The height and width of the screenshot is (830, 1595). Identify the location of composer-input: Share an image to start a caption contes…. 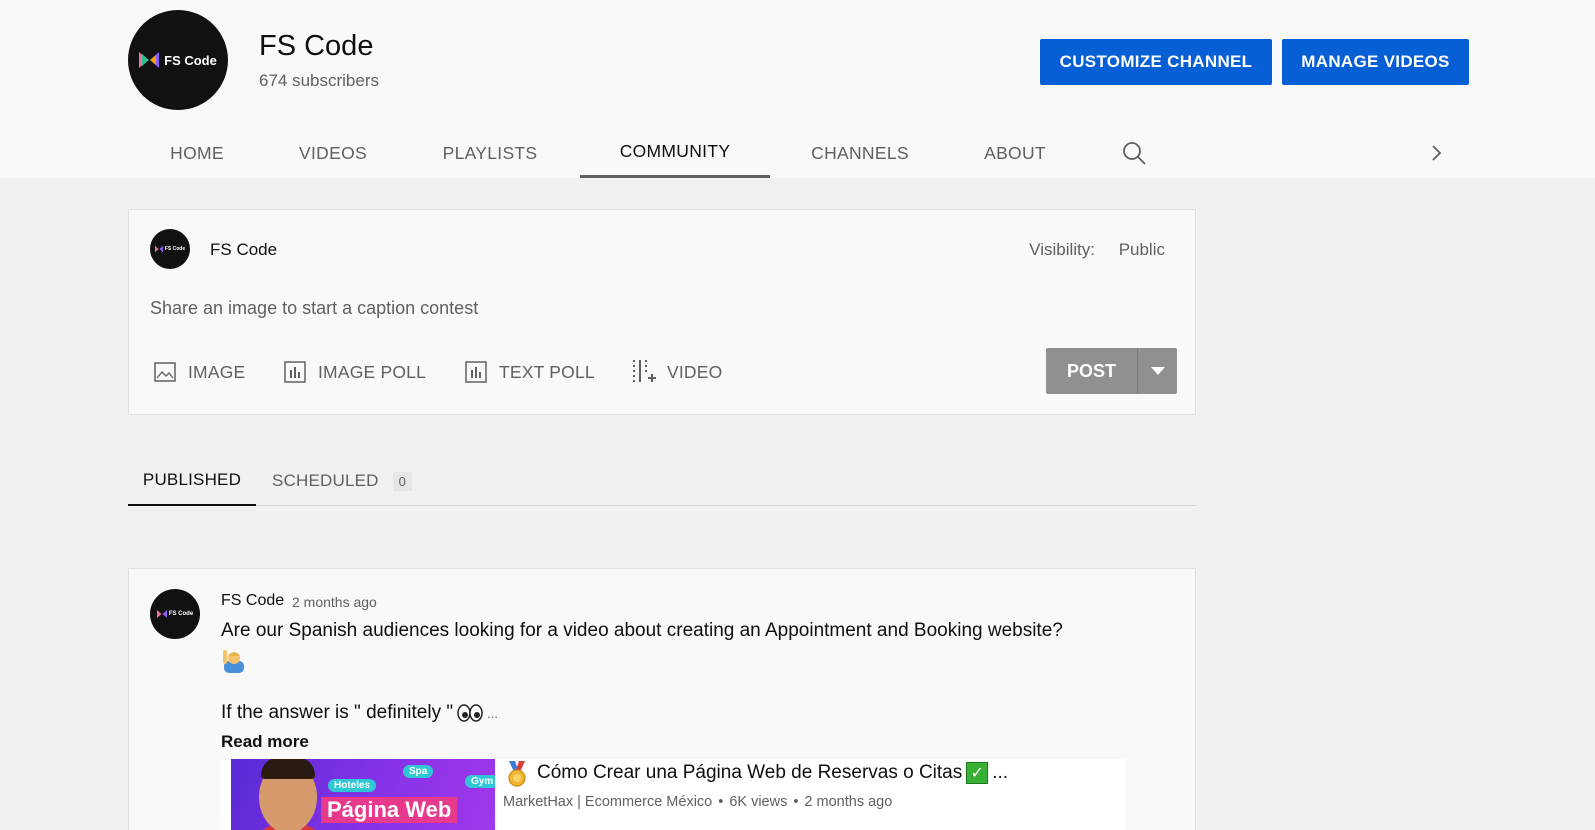
(314, 308).